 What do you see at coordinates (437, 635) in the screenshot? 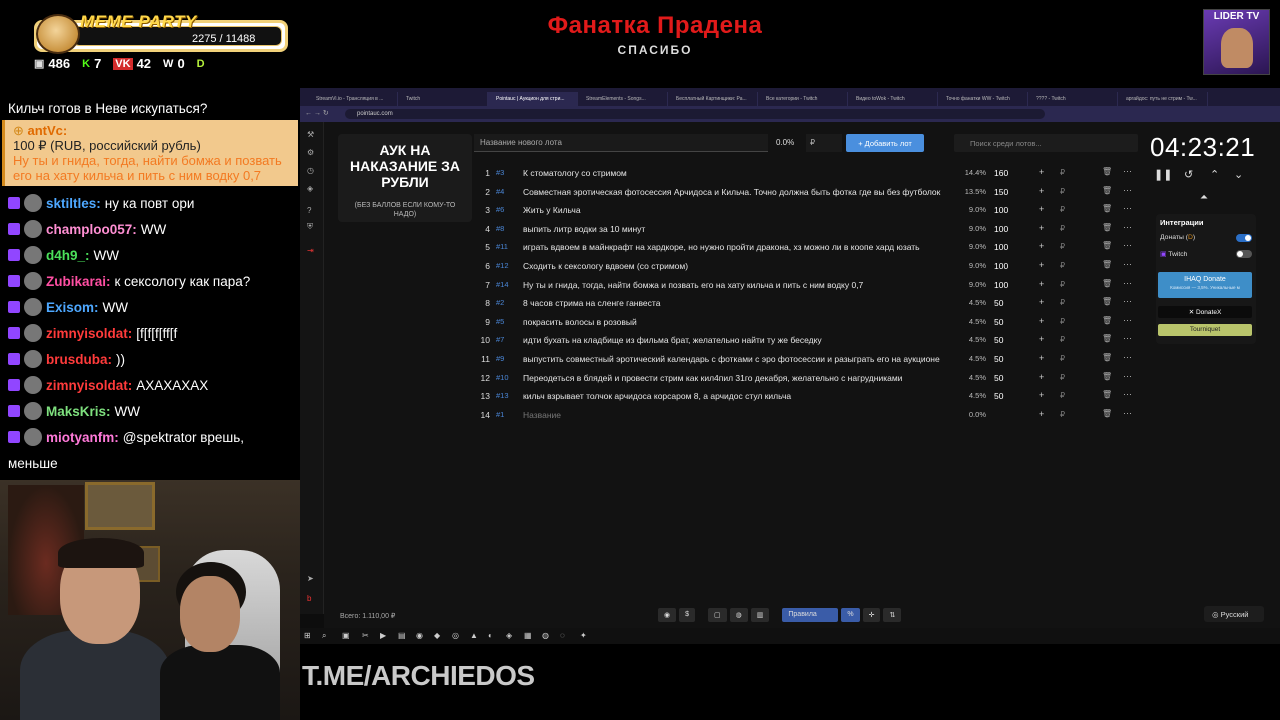
I see `taskbar-app-icon: ◆` at bounding box center [437, 635].